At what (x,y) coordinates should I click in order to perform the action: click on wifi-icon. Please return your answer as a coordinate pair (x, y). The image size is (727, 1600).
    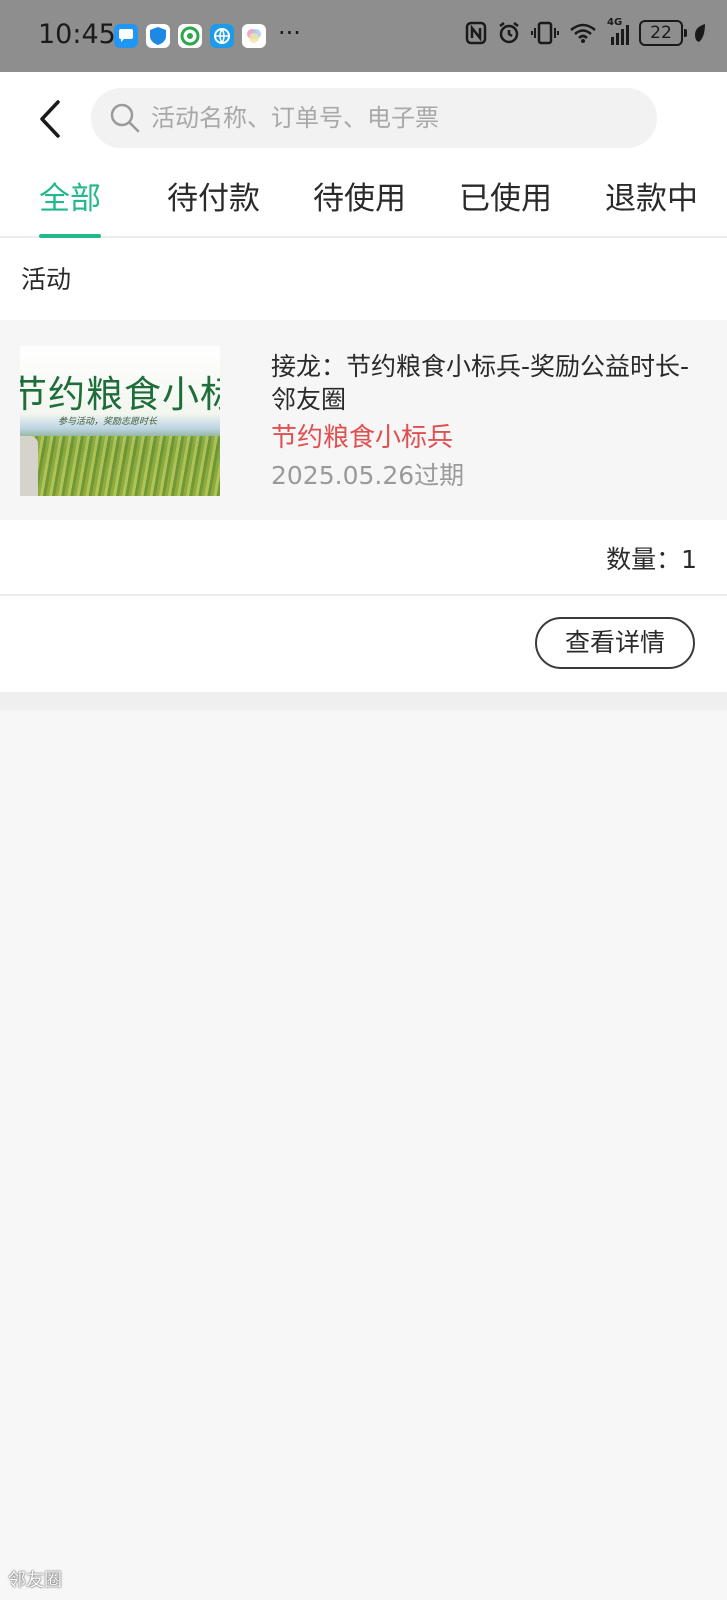
    Looking at the image, I should click on (583, 33).